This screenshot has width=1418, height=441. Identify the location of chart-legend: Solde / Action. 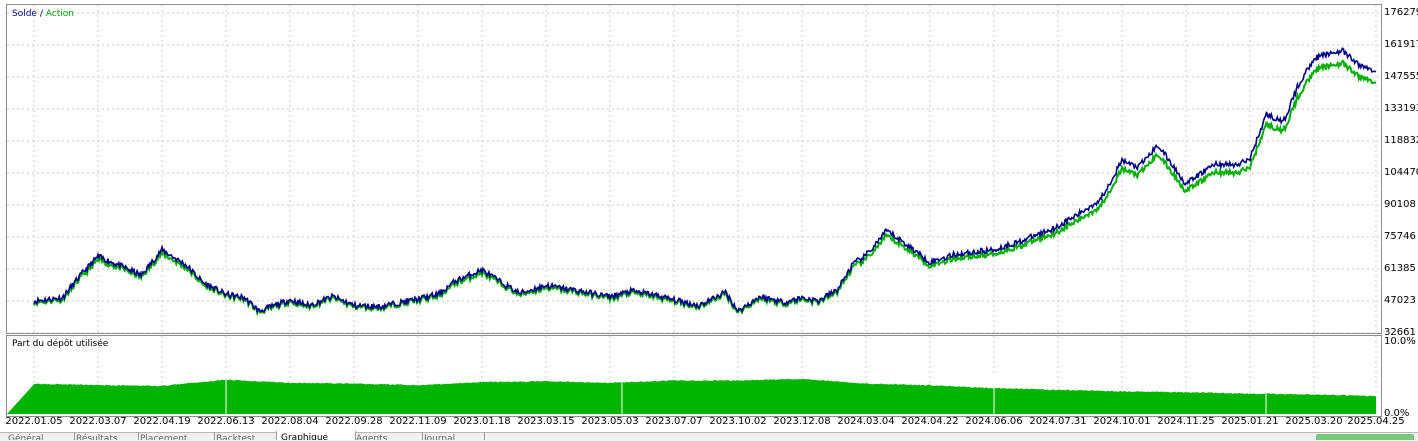
(43, 14).